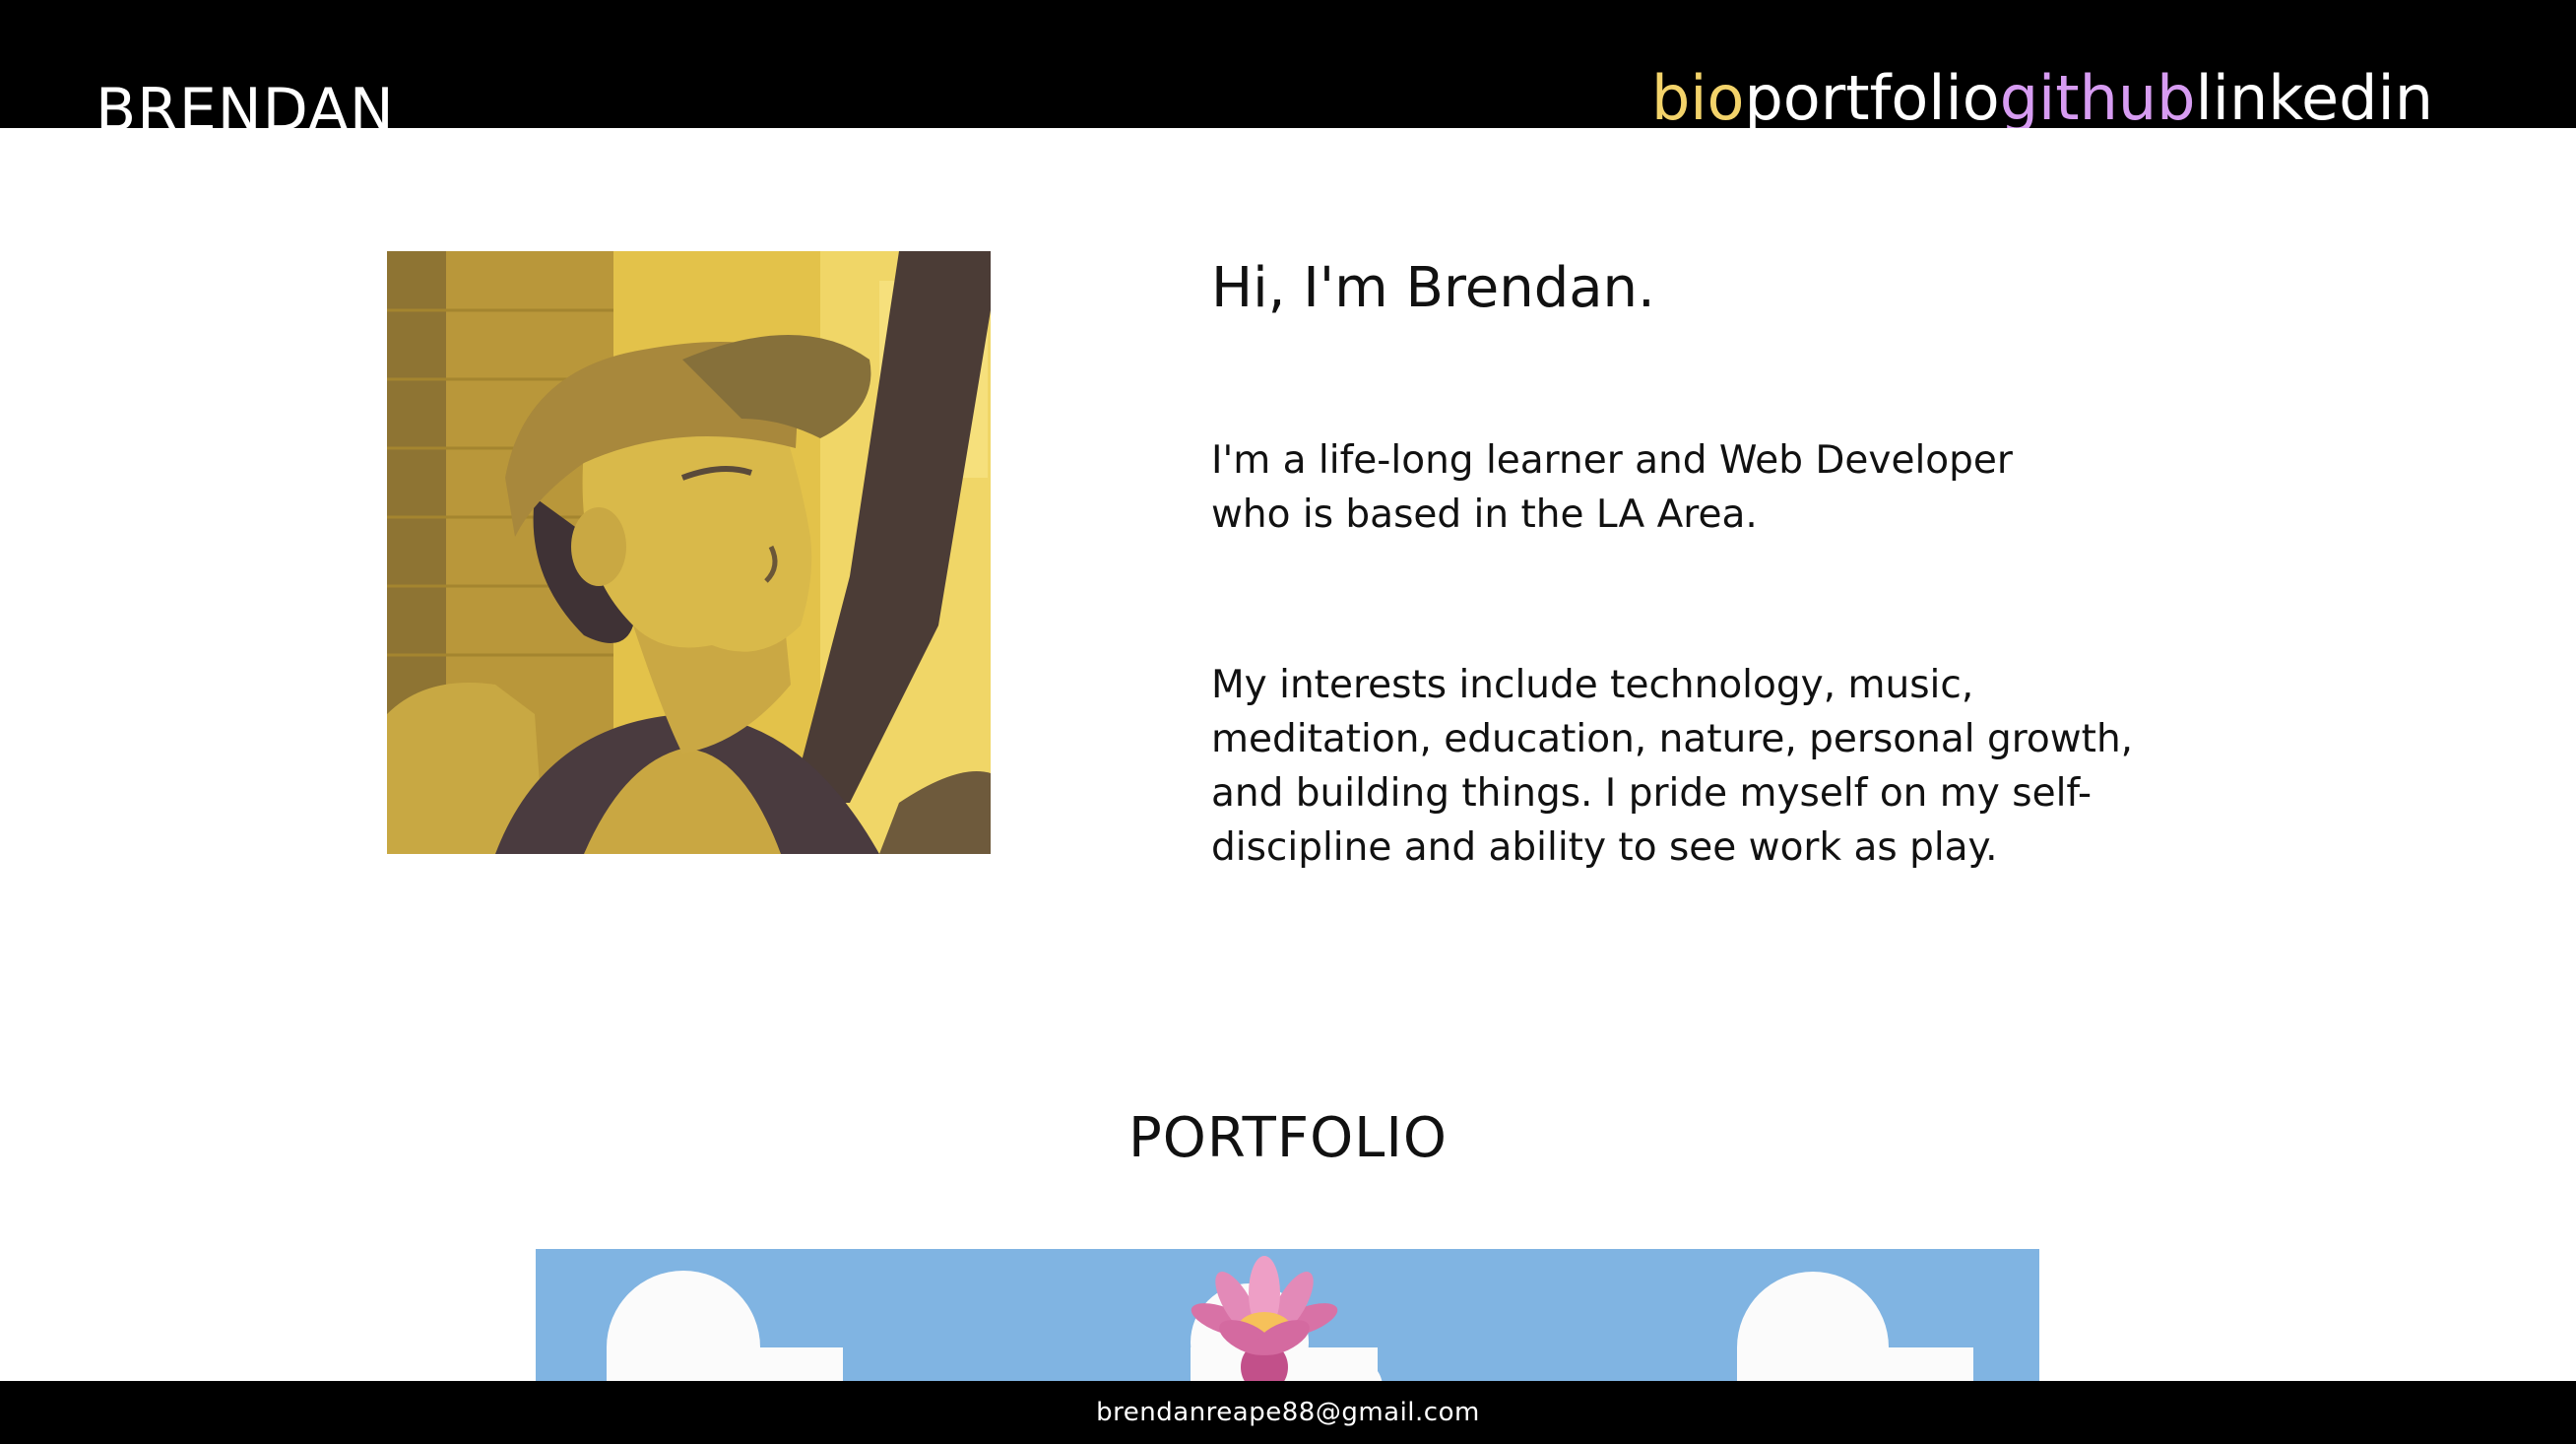 The height and width of the screenshot is (1444, 2576). I want to click on brand-logo: BRENDAN, so click(245, 100).